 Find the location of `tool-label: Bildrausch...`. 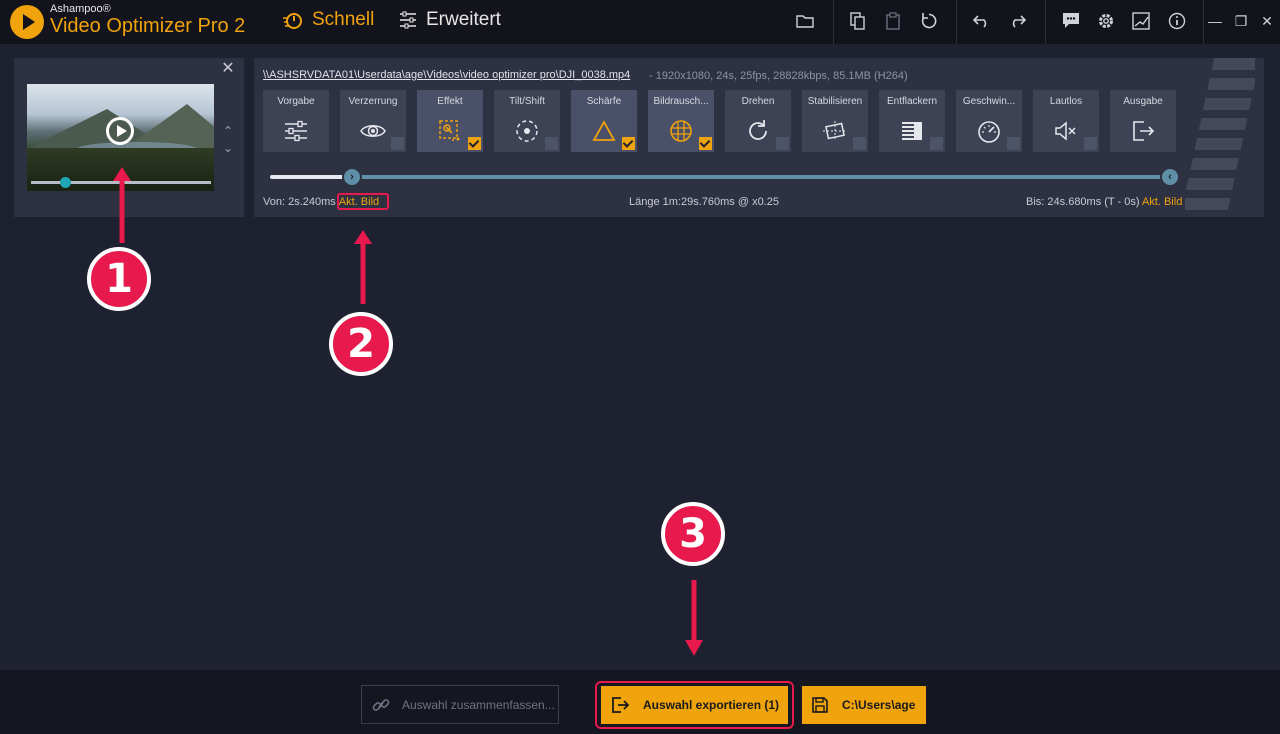

tool-label: Bildrausch... is located at coordinates (681, 101).